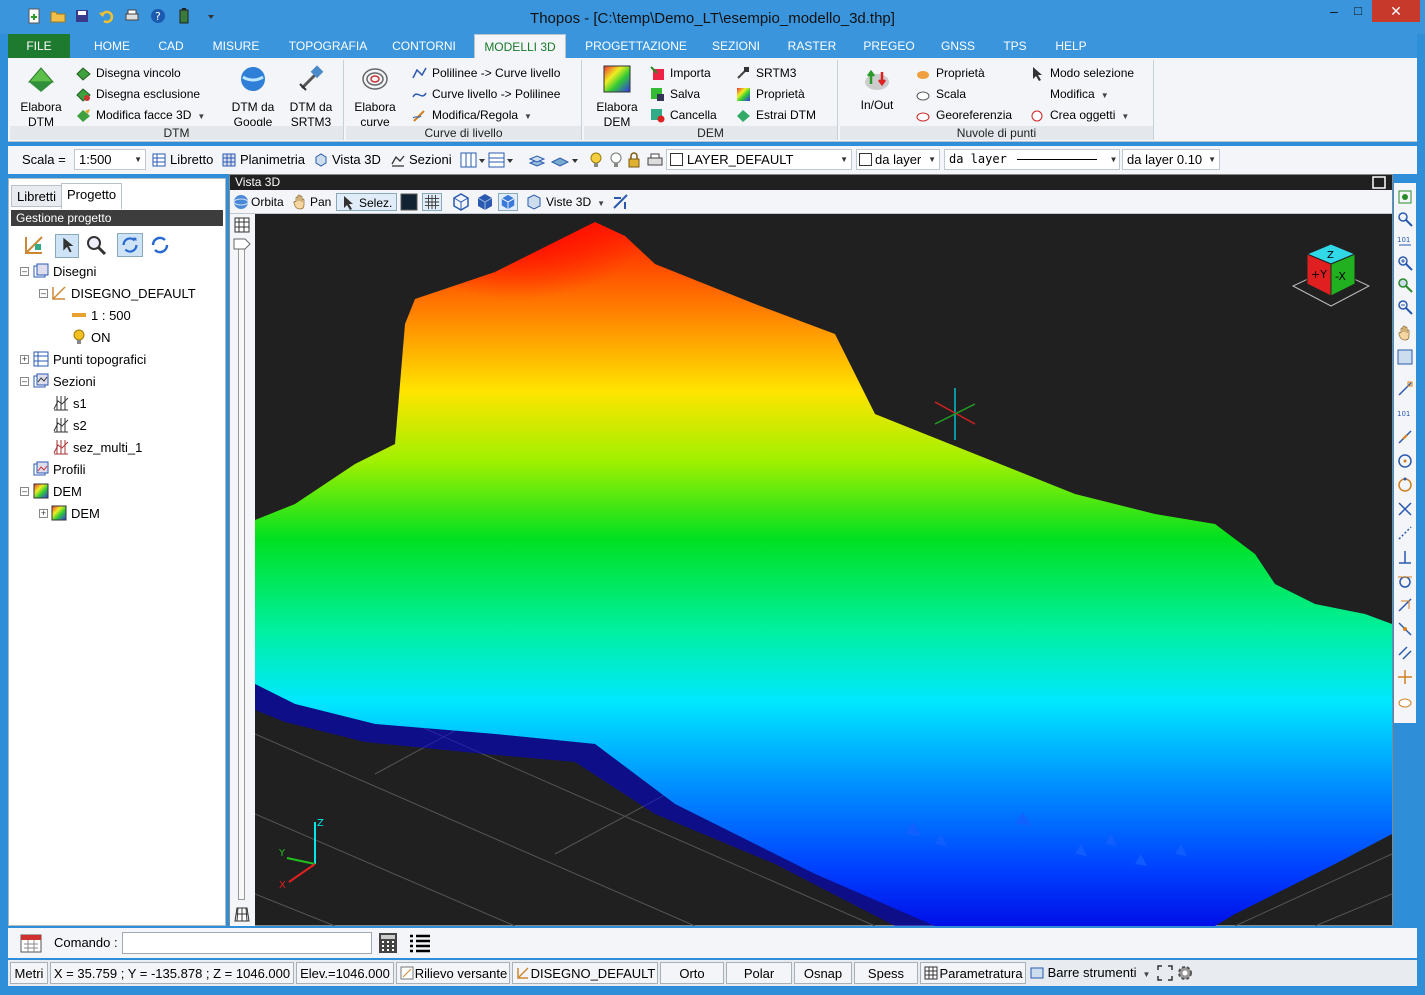 The width and height of the screenshot is (1425, 995). Describe the element at coordinates (1405, 557) in the screenshot. I see `snap-perpendicular-icon` at that location.